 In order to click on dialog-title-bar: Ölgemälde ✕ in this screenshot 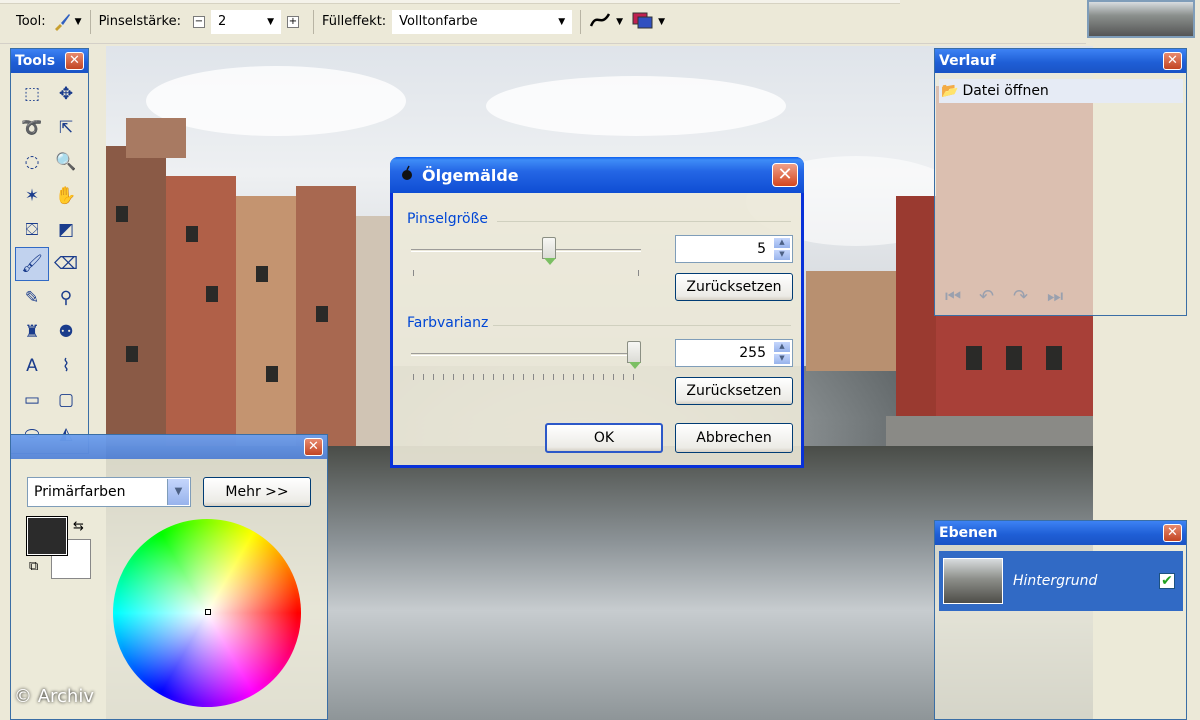, I will do `click(597, 175)`.